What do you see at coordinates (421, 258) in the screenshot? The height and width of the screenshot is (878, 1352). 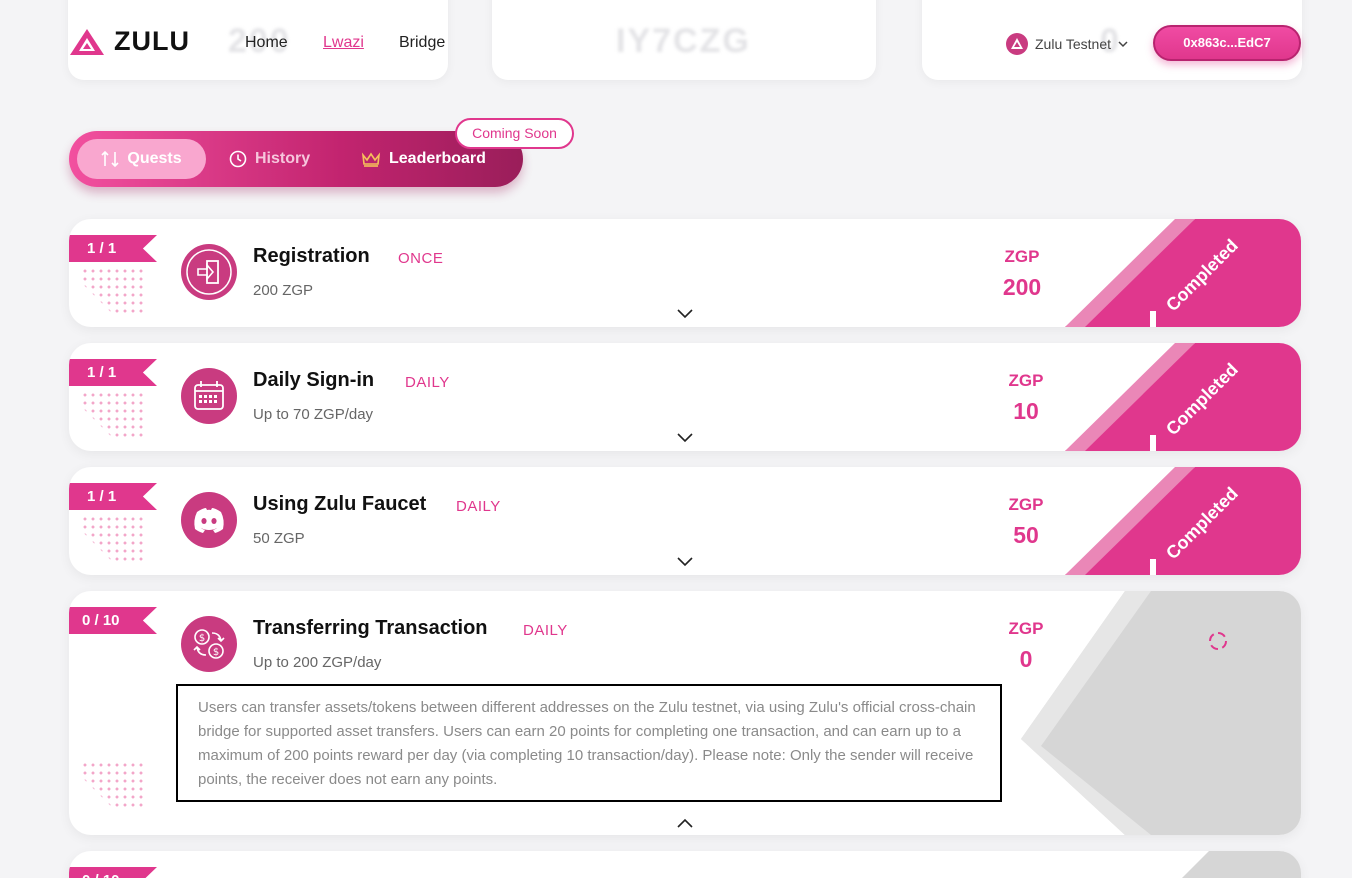 I see `quest-frequency: ONCE` at bounding box center [421, 258].